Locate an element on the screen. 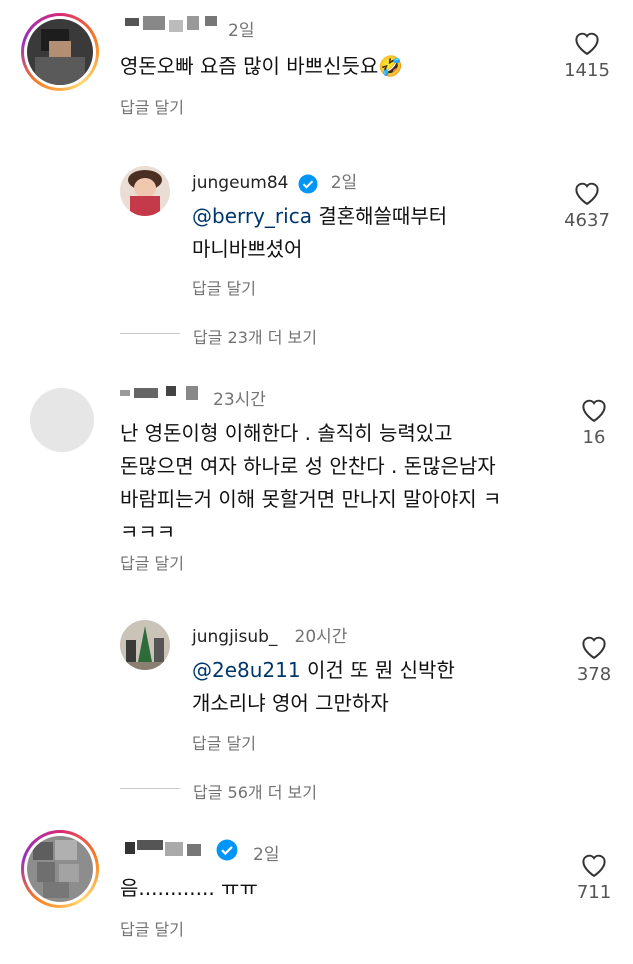 This screenshot has height=964, width=633. reply-username: jungeum84 is located at coordinates (240, 183).